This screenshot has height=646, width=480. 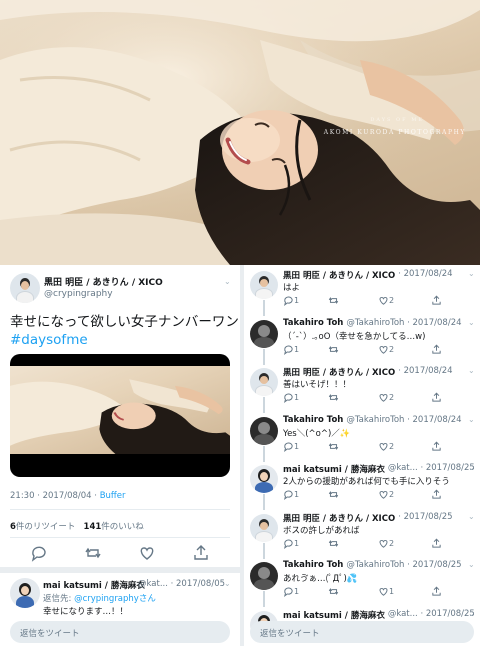 I want to click on likes-label: 件のいいね, so click(x=122, y=527).